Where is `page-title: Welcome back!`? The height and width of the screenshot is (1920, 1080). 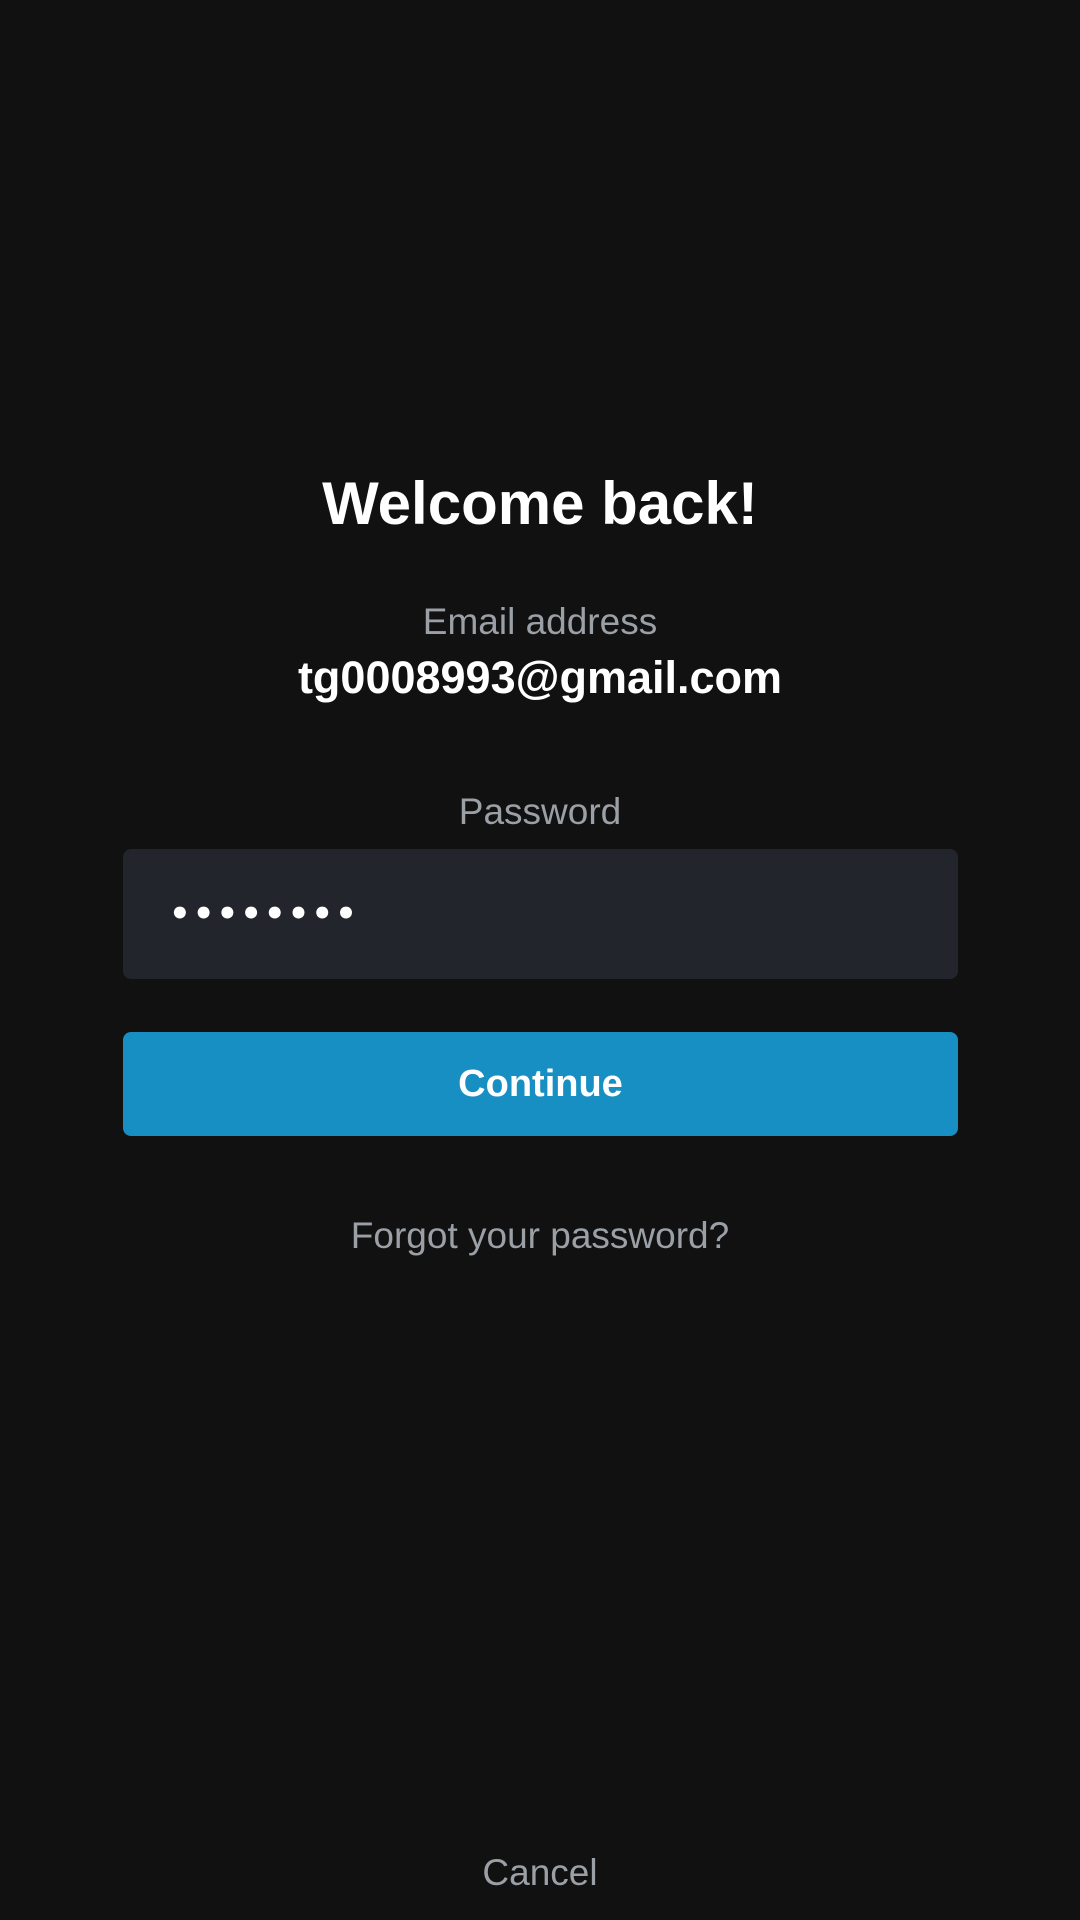 page-title: Welcome back! is located at coordinates (540, 503).